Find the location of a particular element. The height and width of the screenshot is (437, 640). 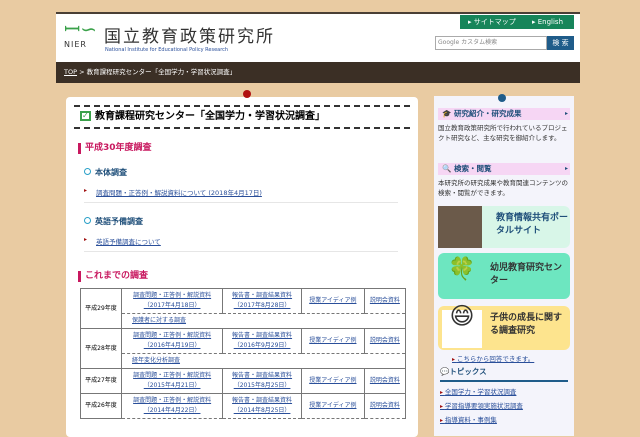

list-item: 調査問題・正答例・解説資料について (2018年4月17日) is located at coordinates (241, 195).